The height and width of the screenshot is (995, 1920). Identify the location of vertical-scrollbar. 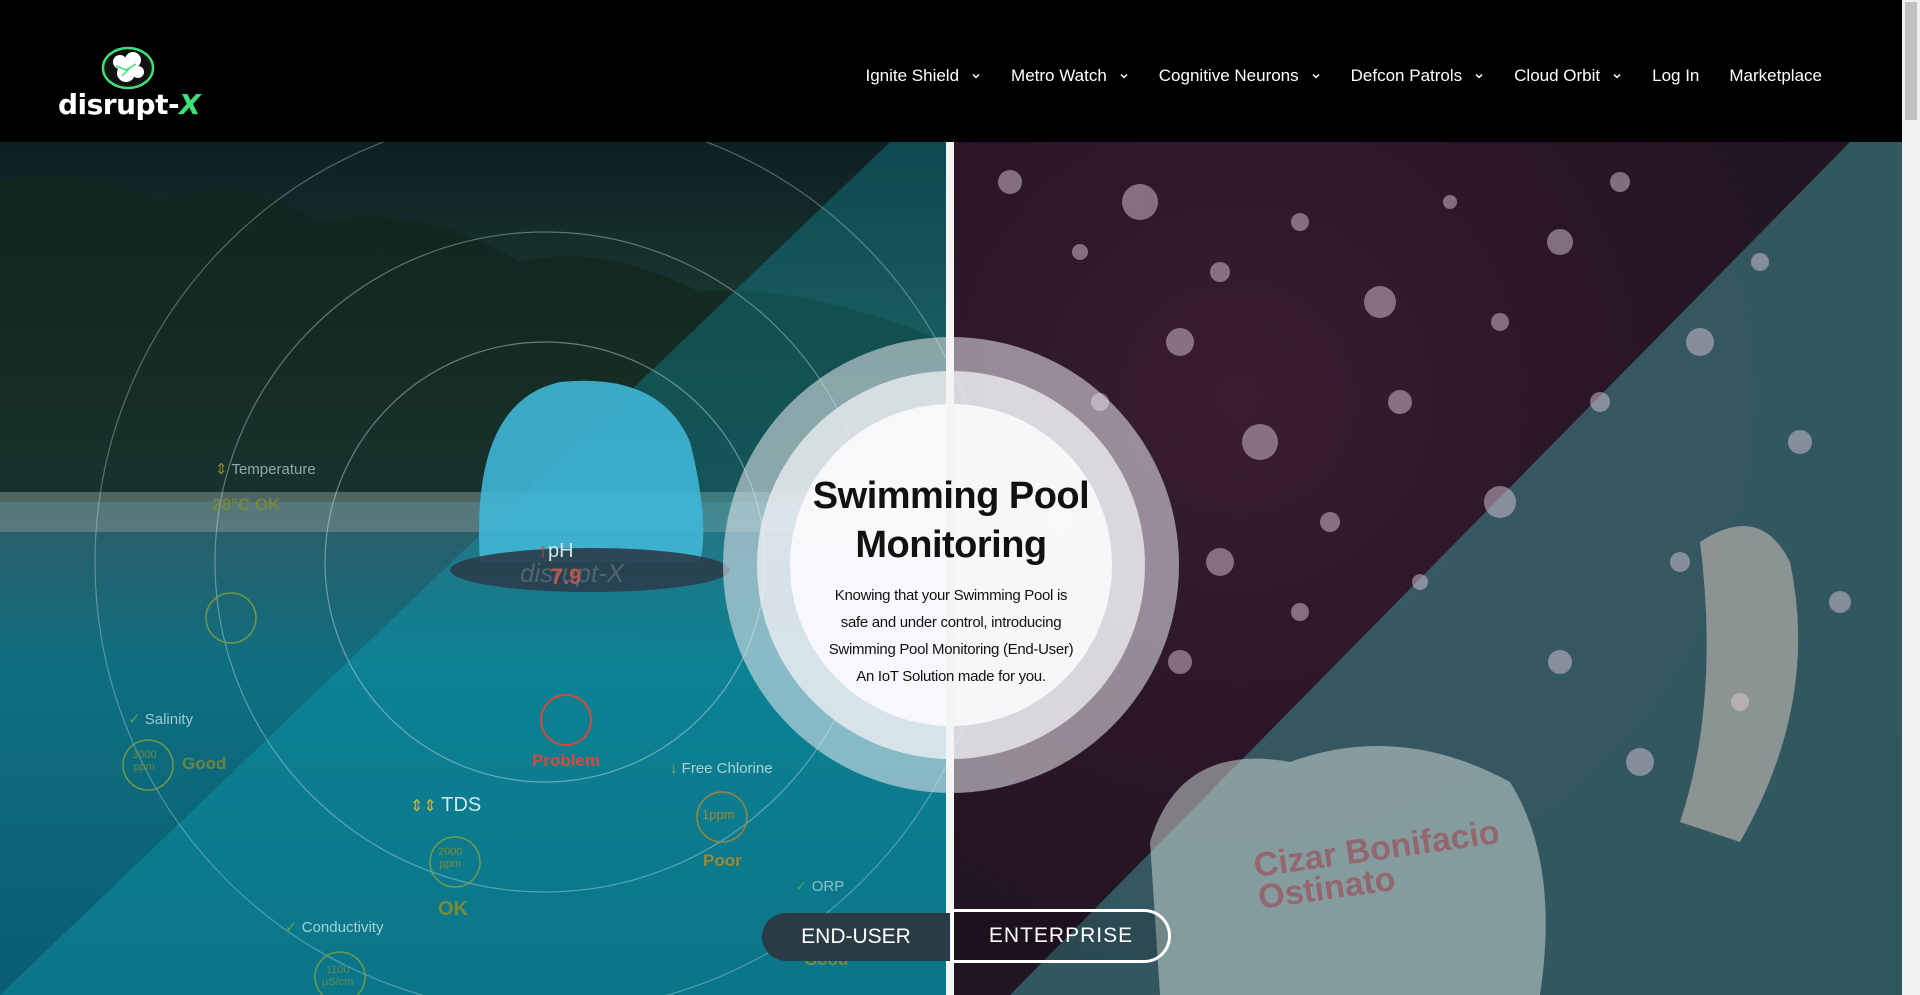
(1911, 497).